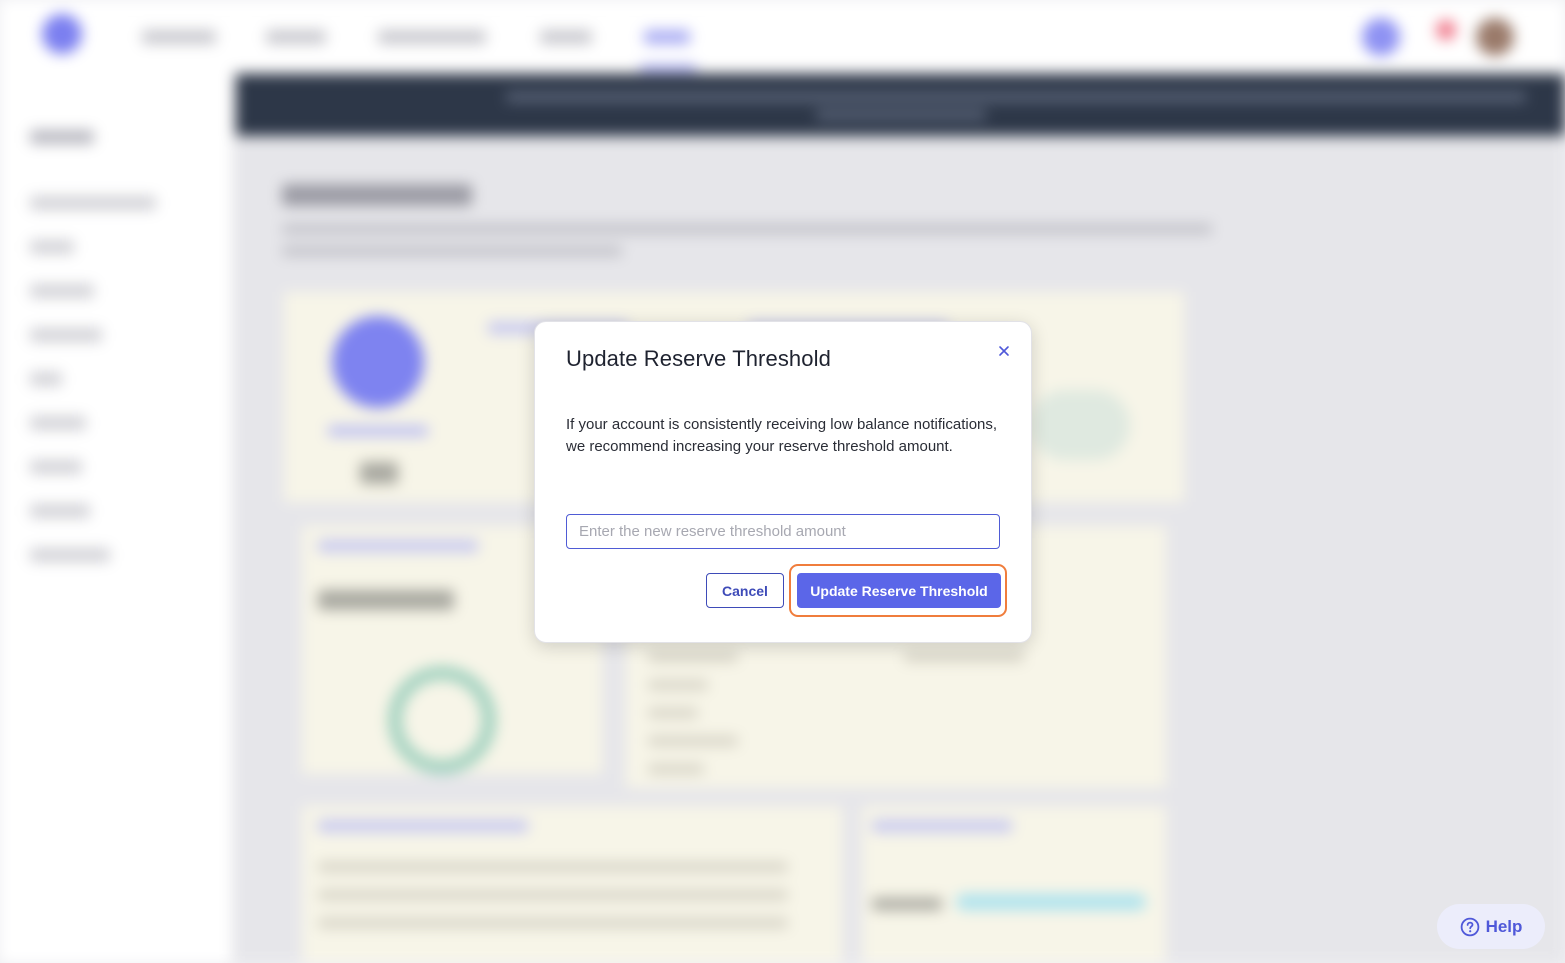 The width and height of the screenshot is (1565, 963). What do you see at coordinates (442, 720) in the screenshot?
I see `donut-chart` at bounding box center [442, 720].